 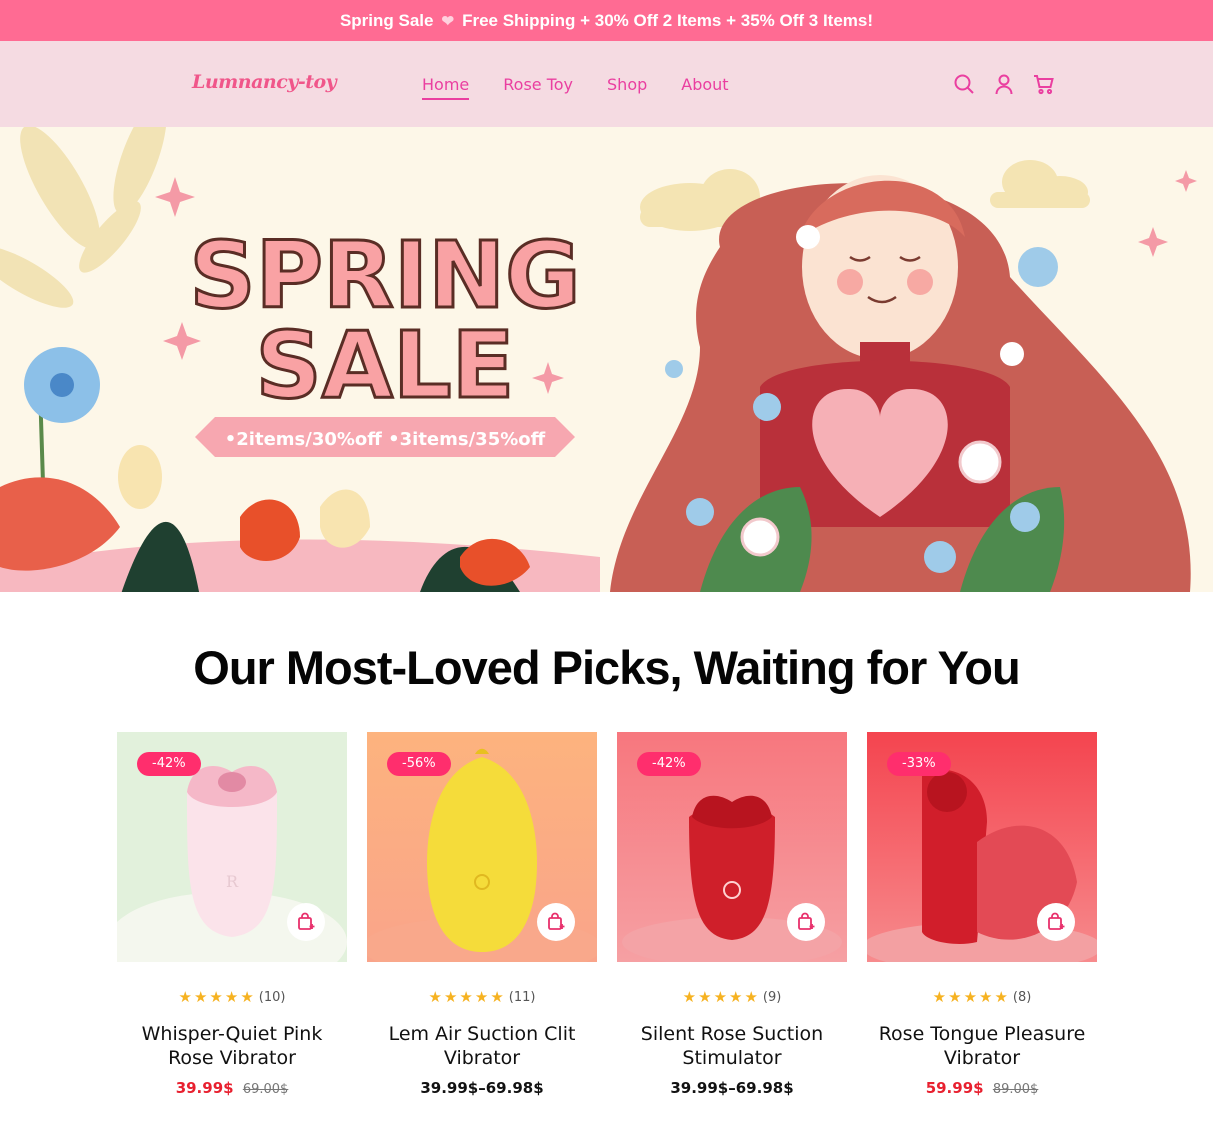 What do you see at coordinates (385, 365) in the screenshot?
I see `hero-headline-line2: SALE` at bounding box center [385, 365].